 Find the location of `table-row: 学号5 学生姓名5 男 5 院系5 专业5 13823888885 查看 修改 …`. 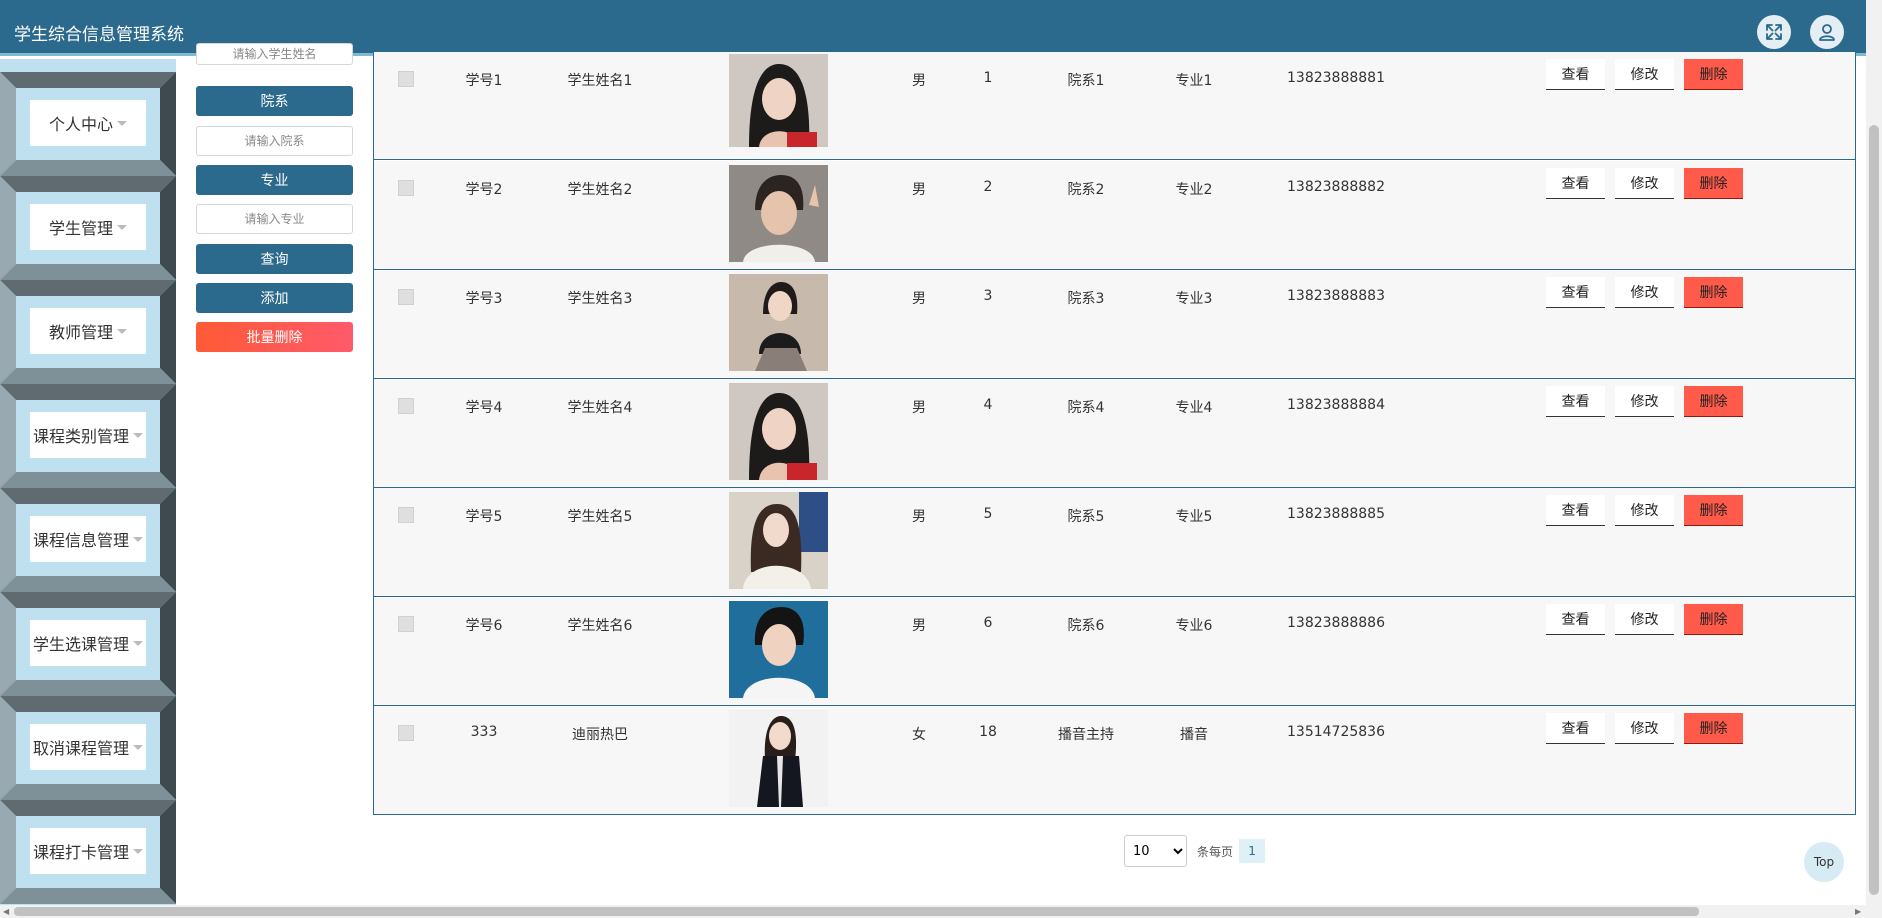

table-row: 学号5 学生姓名5 男 5 院系5 专业5 13823888885 查看 修改 … is located at coordinates (1114, 542).